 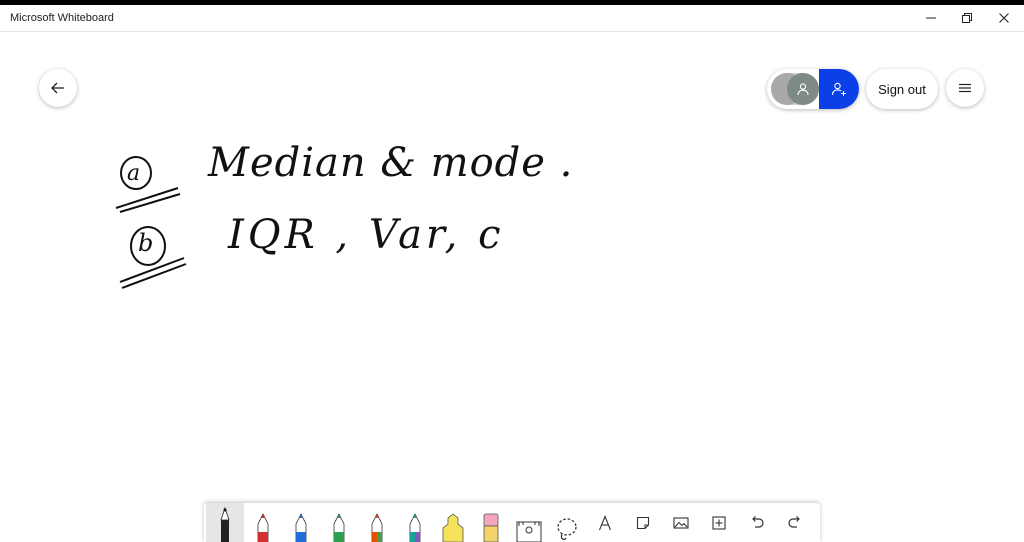 What do you see at coordinates (902, 89) in the screenshot?
I see `sign-out-button: Sign out` at bounding box center [902, 89].